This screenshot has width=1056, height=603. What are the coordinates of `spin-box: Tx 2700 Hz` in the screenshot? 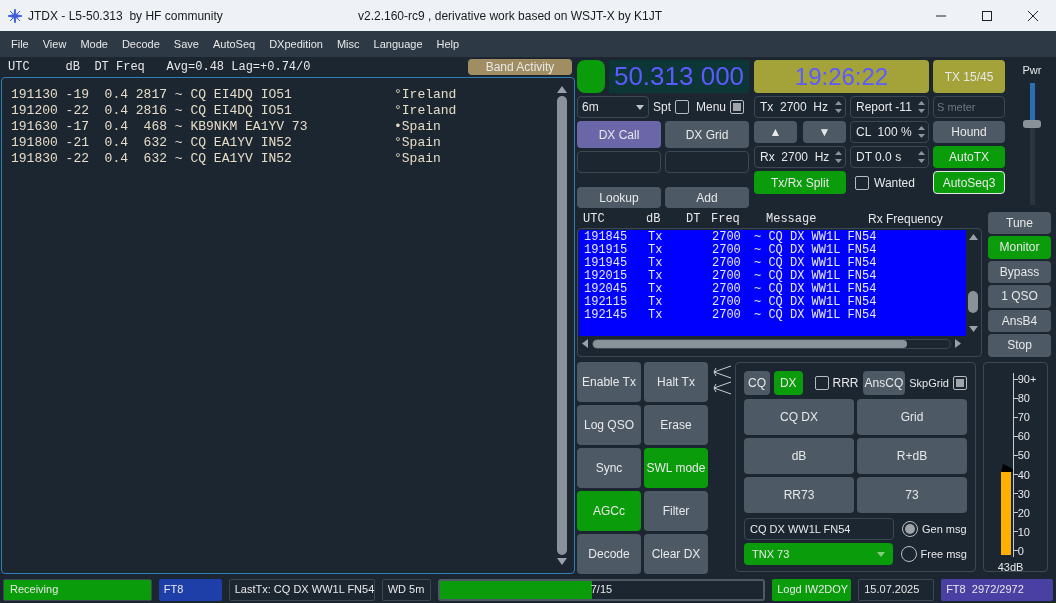 It's located at (800, 107).